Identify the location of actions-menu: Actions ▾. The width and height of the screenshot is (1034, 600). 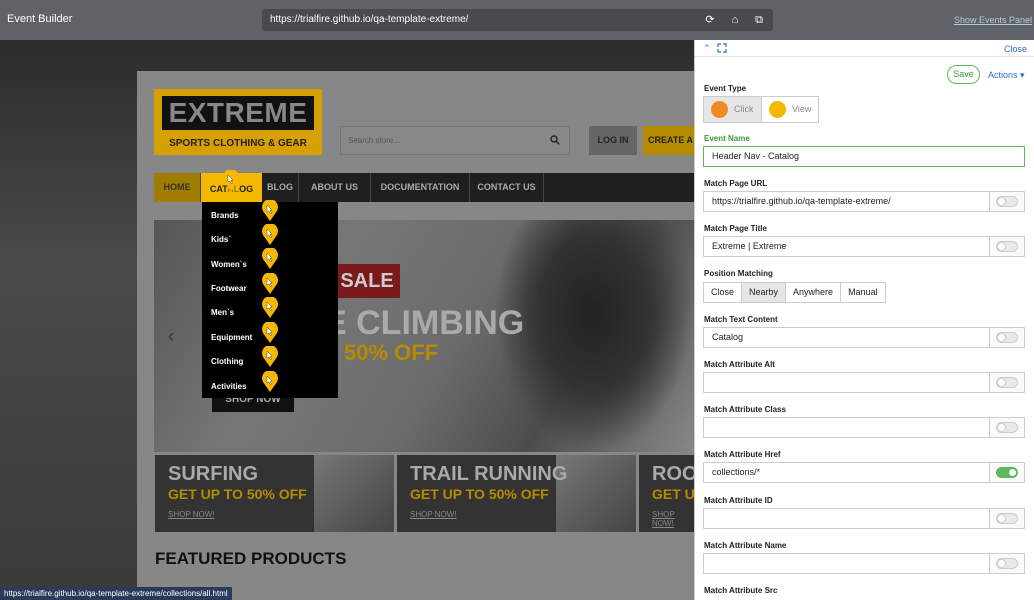
(1006, 75).